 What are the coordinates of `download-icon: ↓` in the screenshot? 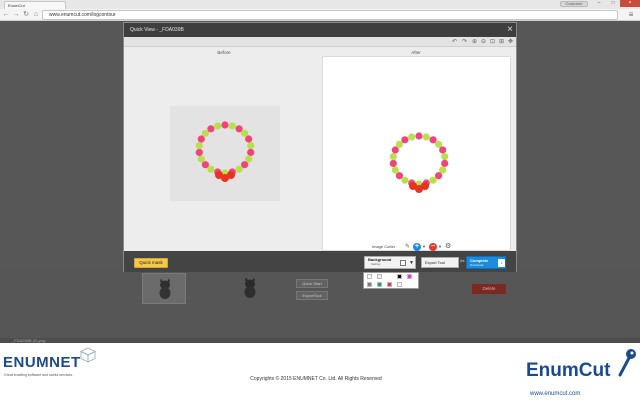 It's located at (501, 263).